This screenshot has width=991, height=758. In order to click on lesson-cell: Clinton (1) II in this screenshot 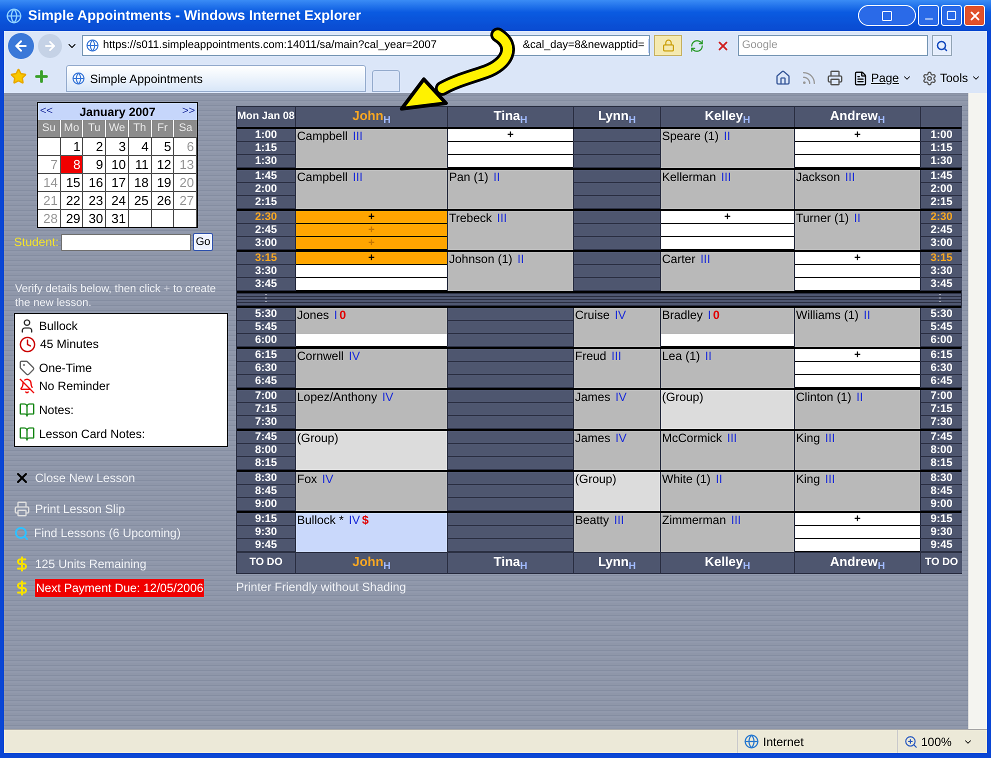, I will do `click(857, 409)`.